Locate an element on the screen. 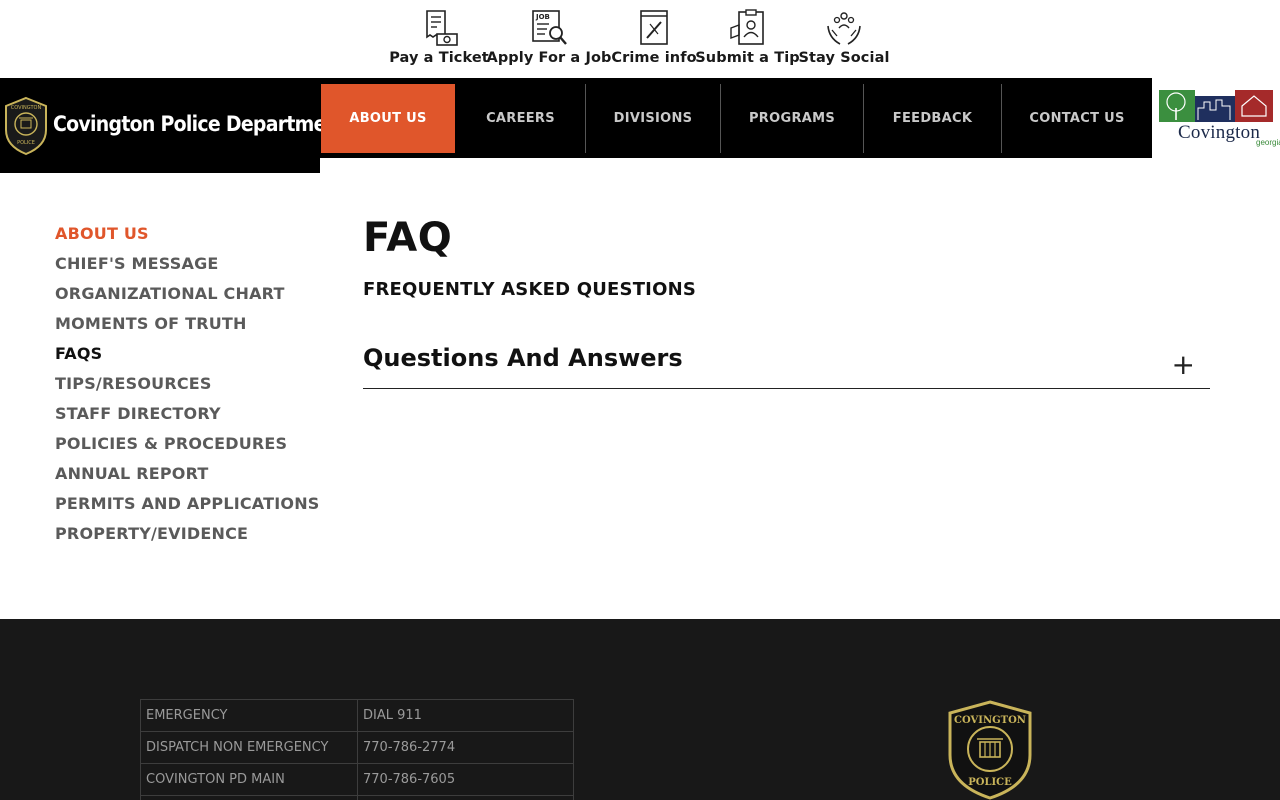 The height and width of the screenshot is (800, 1280). nav-programs: PROGRAMS is located at coordinates (792, 118).